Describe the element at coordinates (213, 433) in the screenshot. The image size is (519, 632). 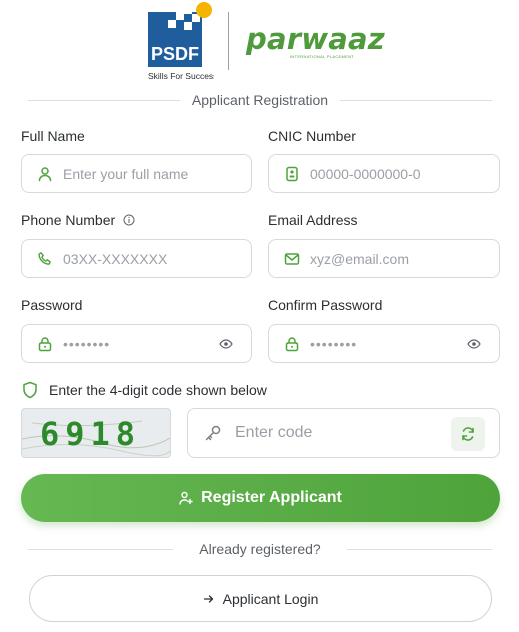
I see `key-icon` at that location.